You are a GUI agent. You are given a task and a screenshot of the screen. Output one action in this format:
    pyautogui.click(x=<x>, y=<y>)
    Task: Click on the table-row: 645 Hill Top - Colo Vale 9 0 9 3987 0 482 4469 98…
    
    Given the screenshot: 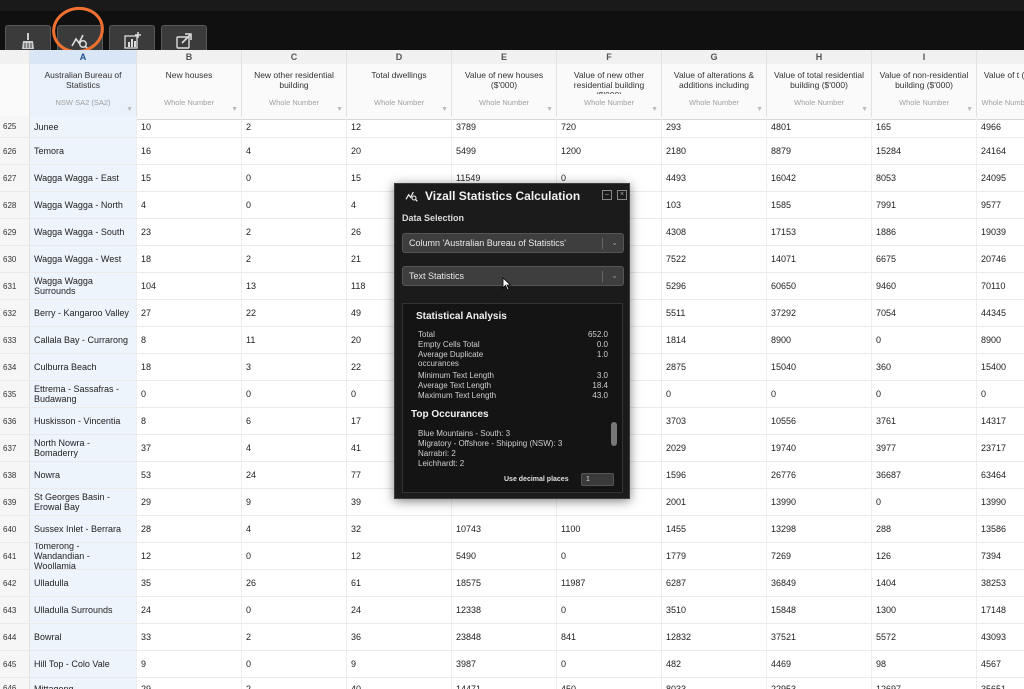 What is the action you would take?
    pyautogui.click(x=512, y=664)
    